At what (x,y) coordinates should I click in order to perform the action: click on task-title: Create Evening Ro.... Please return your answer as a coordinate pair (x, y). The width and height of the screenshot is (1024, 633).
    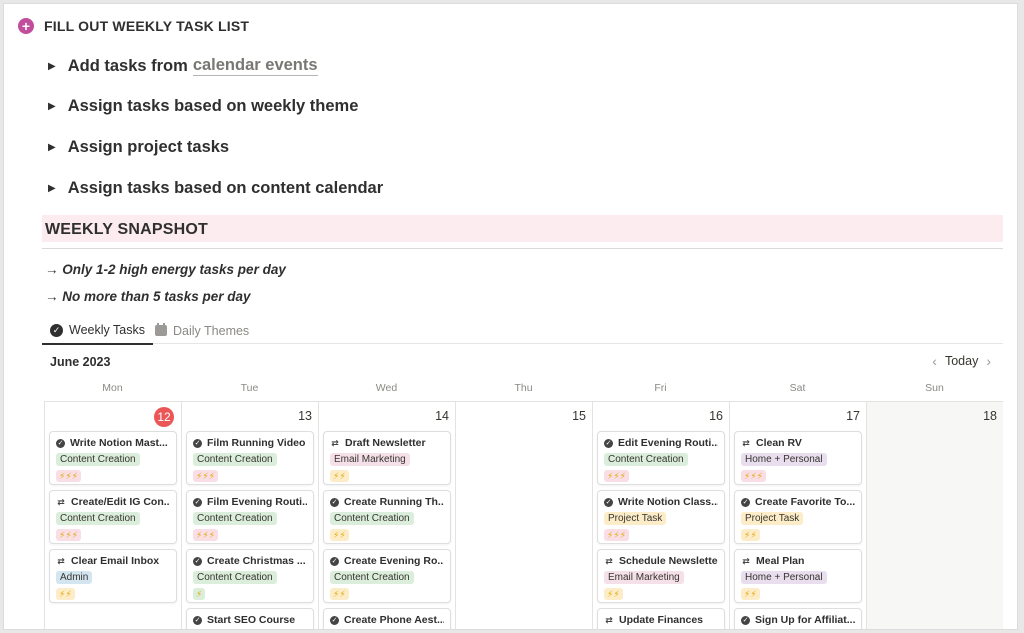
    Looking at the image, I should click on (394, 561).